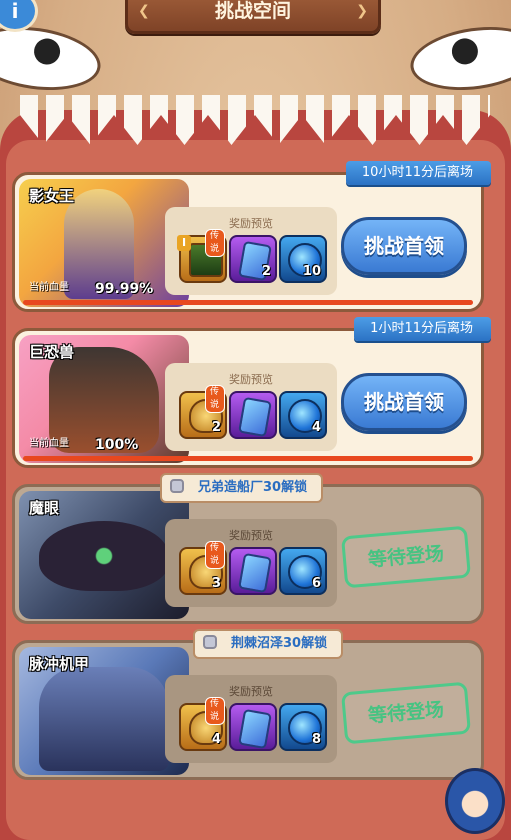 Image resolution: width=511 pixels, height=840 pixels. What do you see at coordinates (303, 727) in the screenshot?
I see `reward-item-blue-orb: 8` at bounding box center [303, 727].